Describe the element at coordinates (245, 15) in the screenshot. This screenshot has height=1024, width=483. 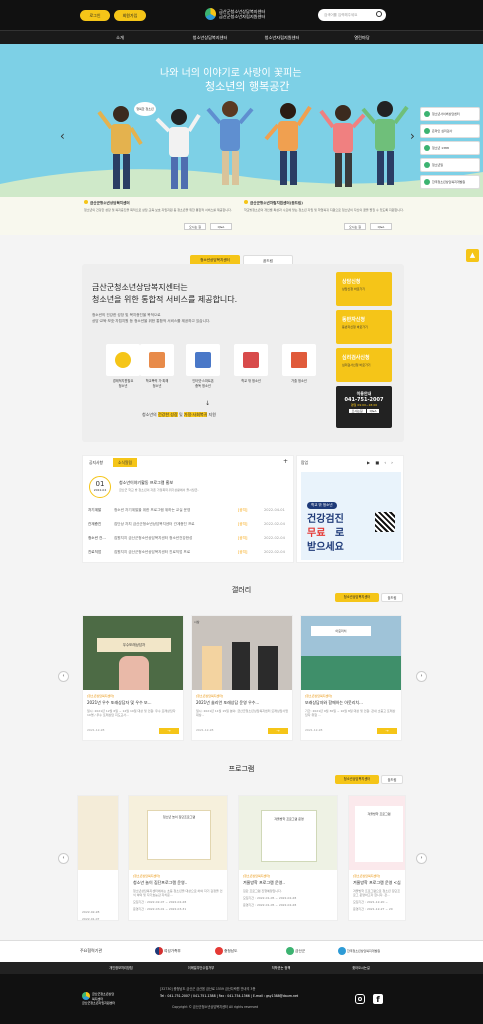
I see `site-logo: 금산군청소년상담복지센터 금산군청소년자립지원센터` at that location.